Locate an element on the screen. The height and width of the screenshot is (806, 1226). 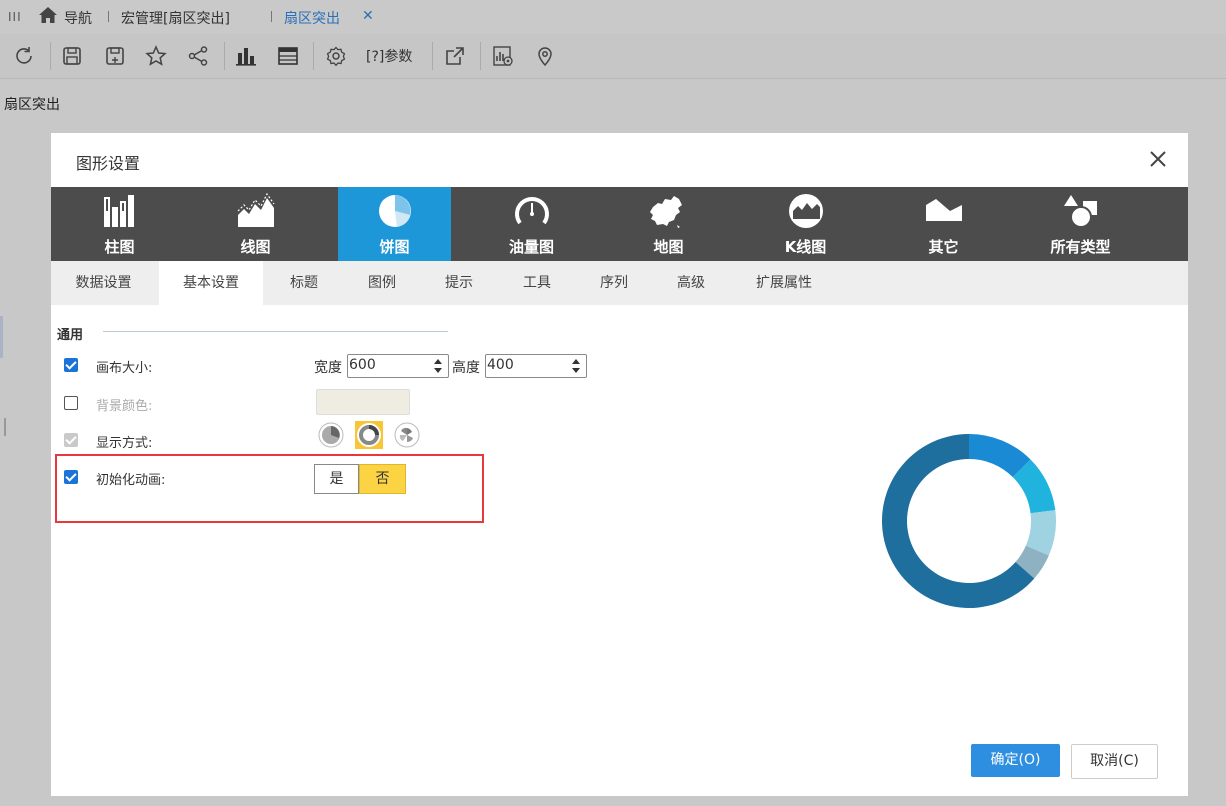
chart-type-label: 所有类型 is located at coordinates (1080, 247).